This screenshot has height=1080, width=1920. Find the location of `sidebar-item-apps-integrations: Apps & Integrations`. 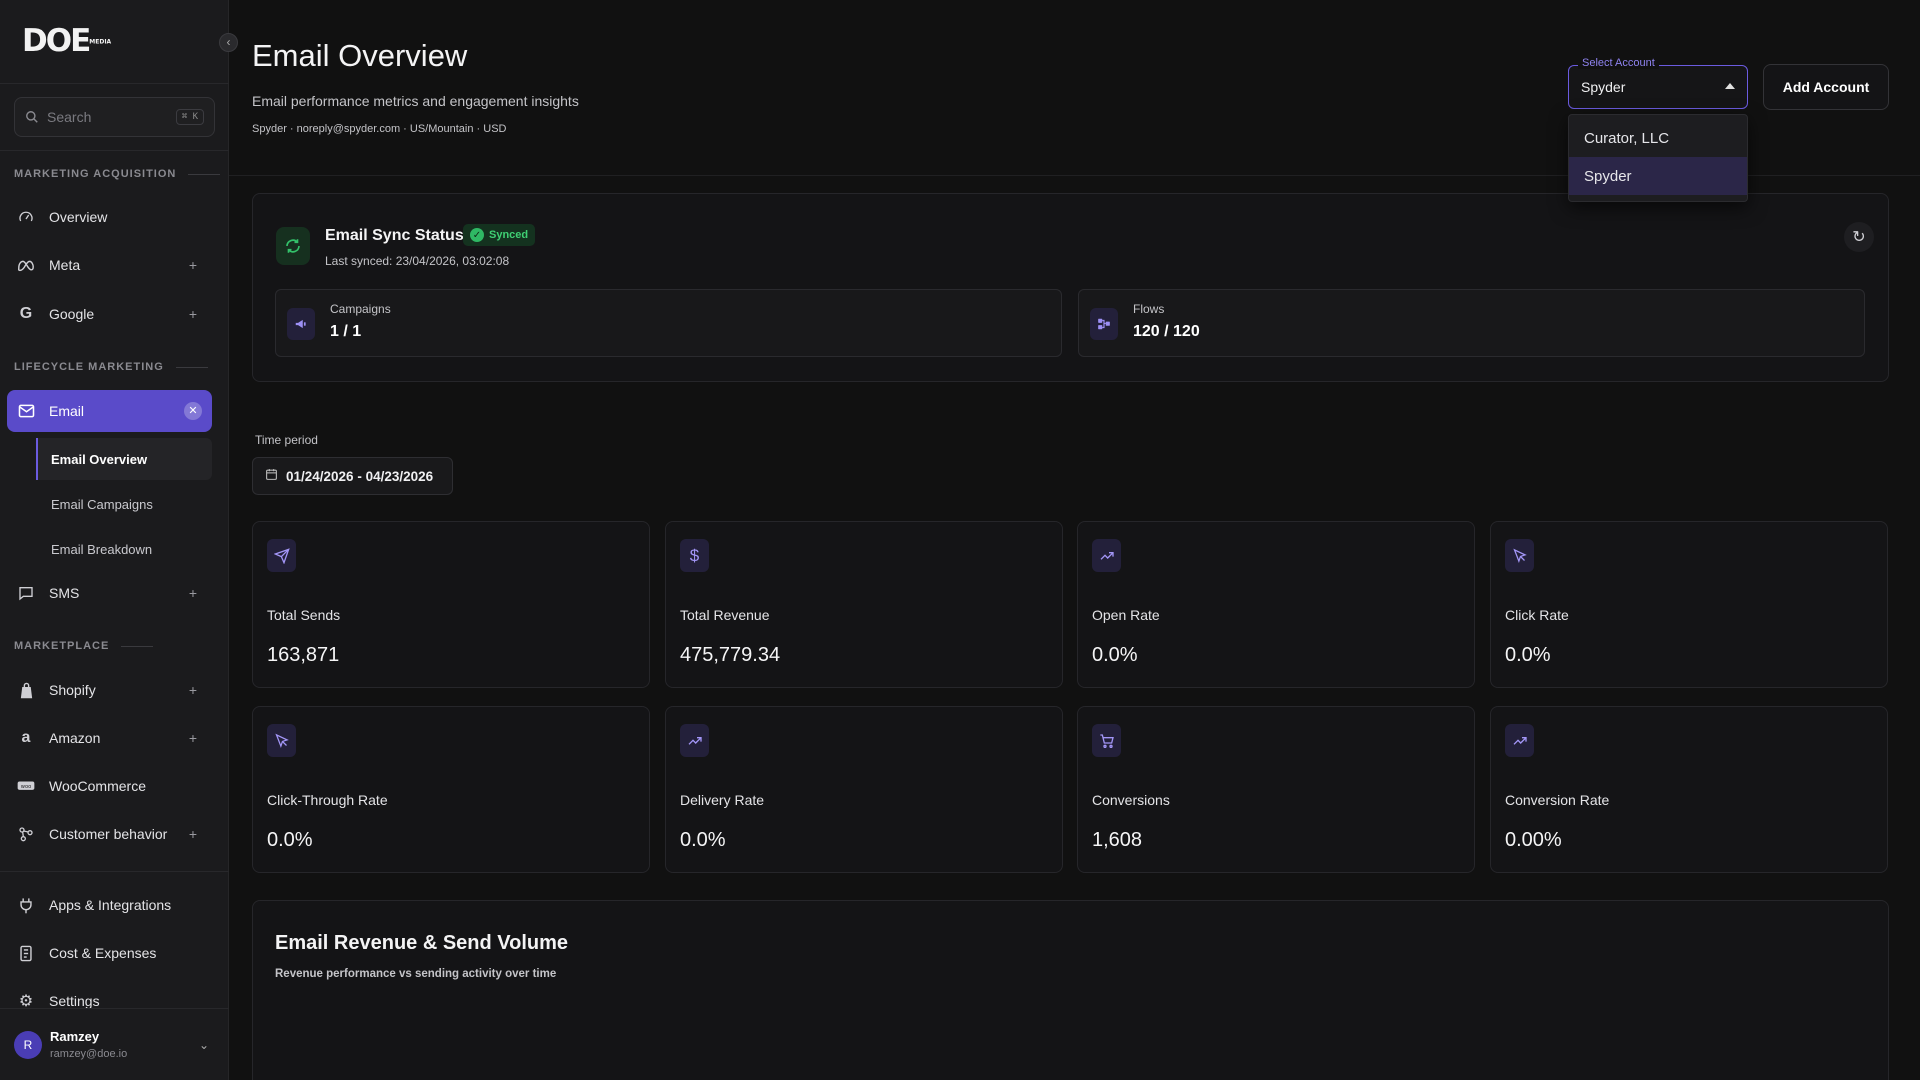

sidebar-item-apps-integrations: Apps & Integrations is located at coordinates (109, 905).